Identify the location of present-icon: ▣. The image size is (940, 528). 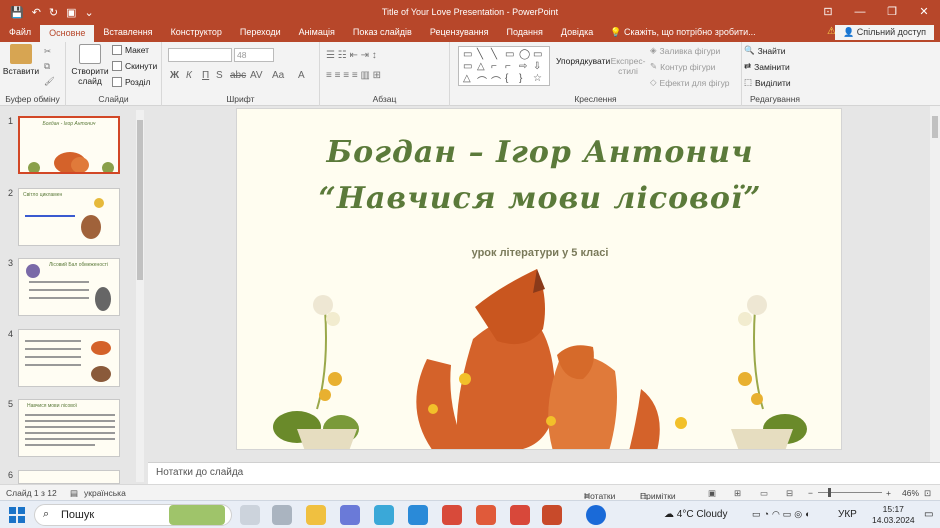
(71, 12).